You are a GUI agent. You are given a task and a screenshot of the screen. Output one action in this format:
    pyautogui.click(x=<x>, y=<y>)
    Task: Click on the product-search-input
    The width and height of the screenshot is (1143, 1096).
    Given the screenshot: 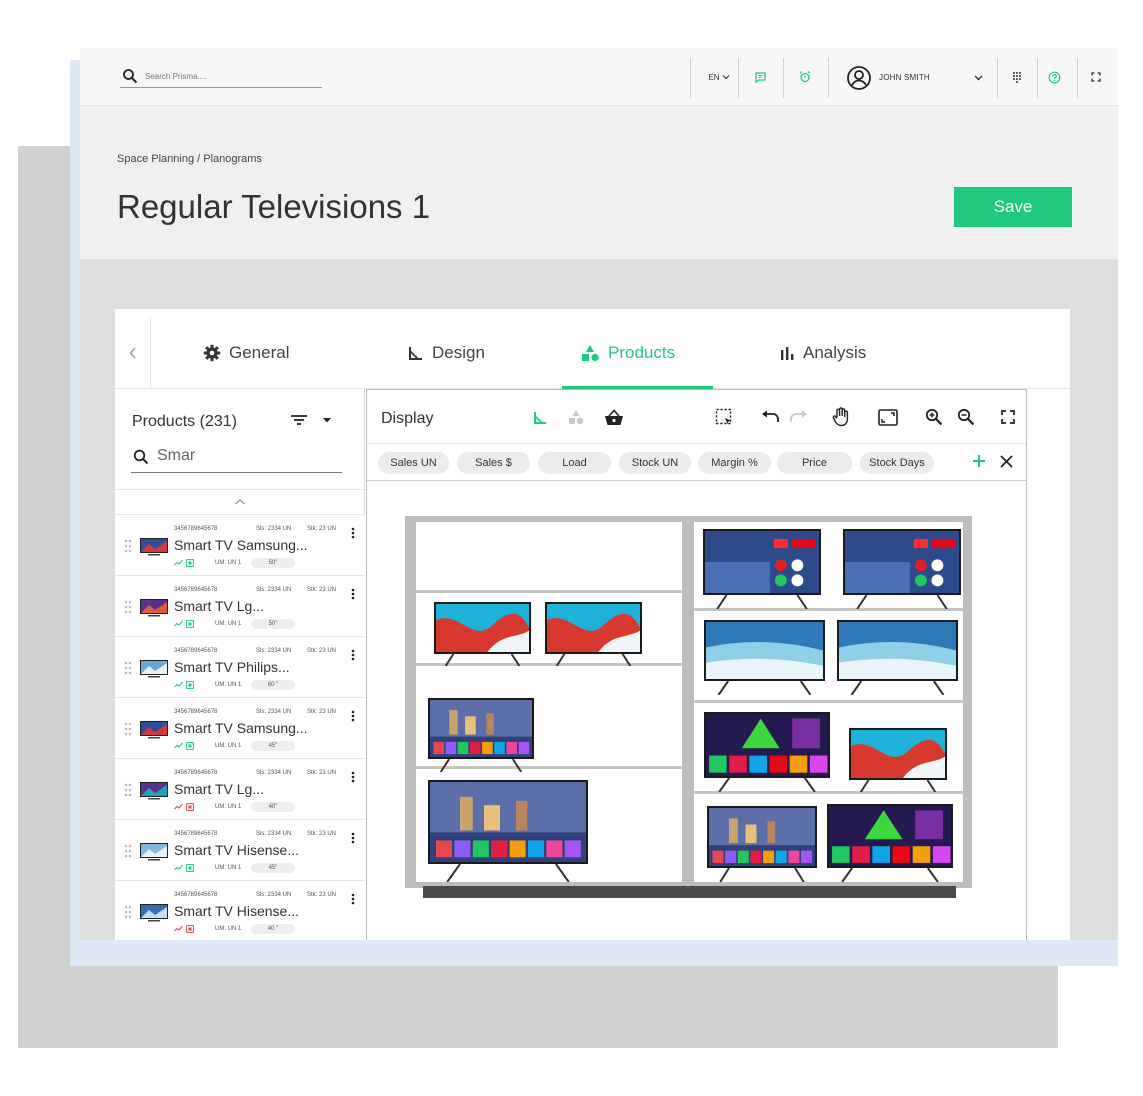 What is the action you would take?
    pyautogui.click(x=247, y=456)
    